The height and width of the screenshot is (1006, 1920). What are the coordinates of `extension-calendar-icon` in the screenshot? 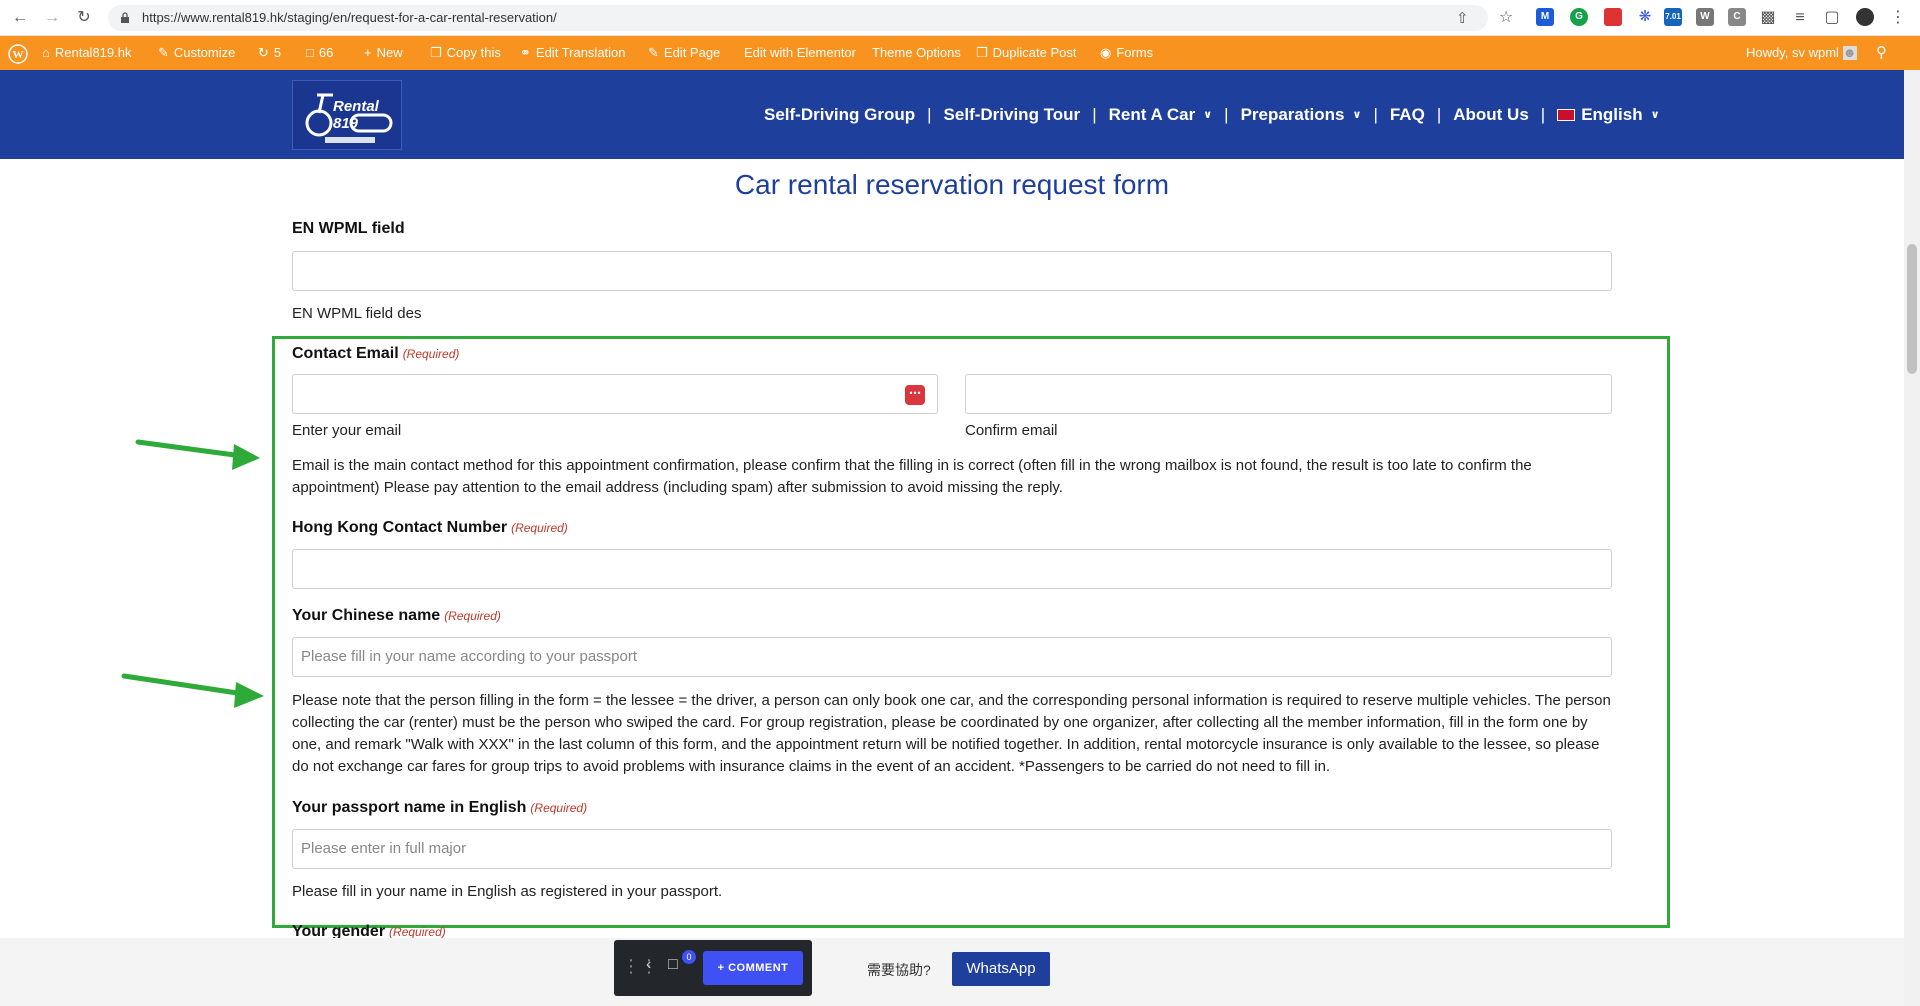 It's located at (1613, 17).